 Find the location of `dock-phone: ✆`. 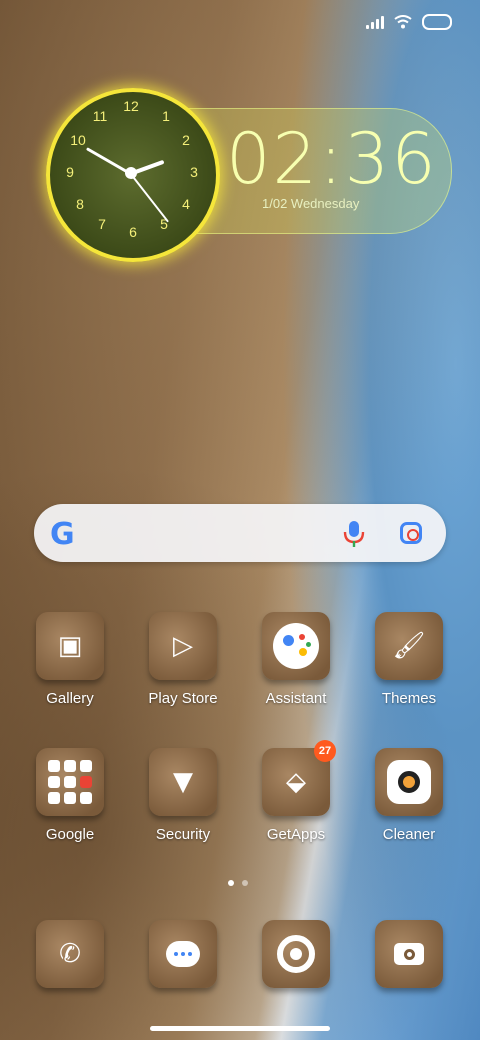

dock-phone: ✆ is located at coordinates (70, 954).